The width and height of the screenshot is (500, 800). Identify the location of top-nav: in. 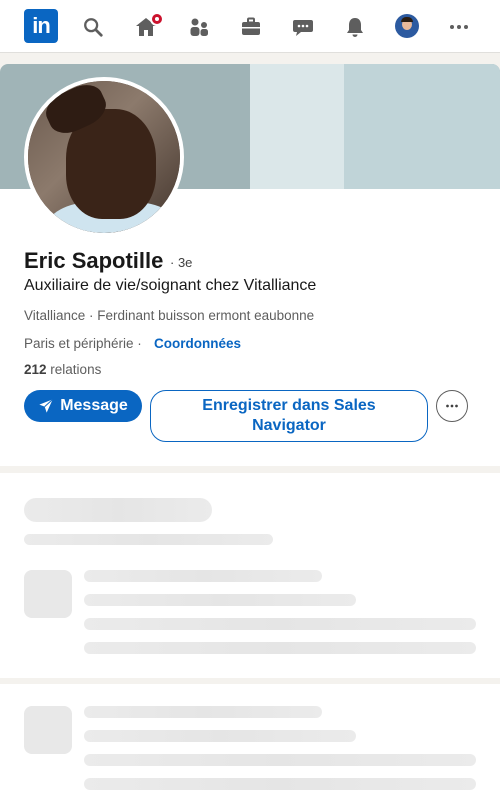
(250, 26).